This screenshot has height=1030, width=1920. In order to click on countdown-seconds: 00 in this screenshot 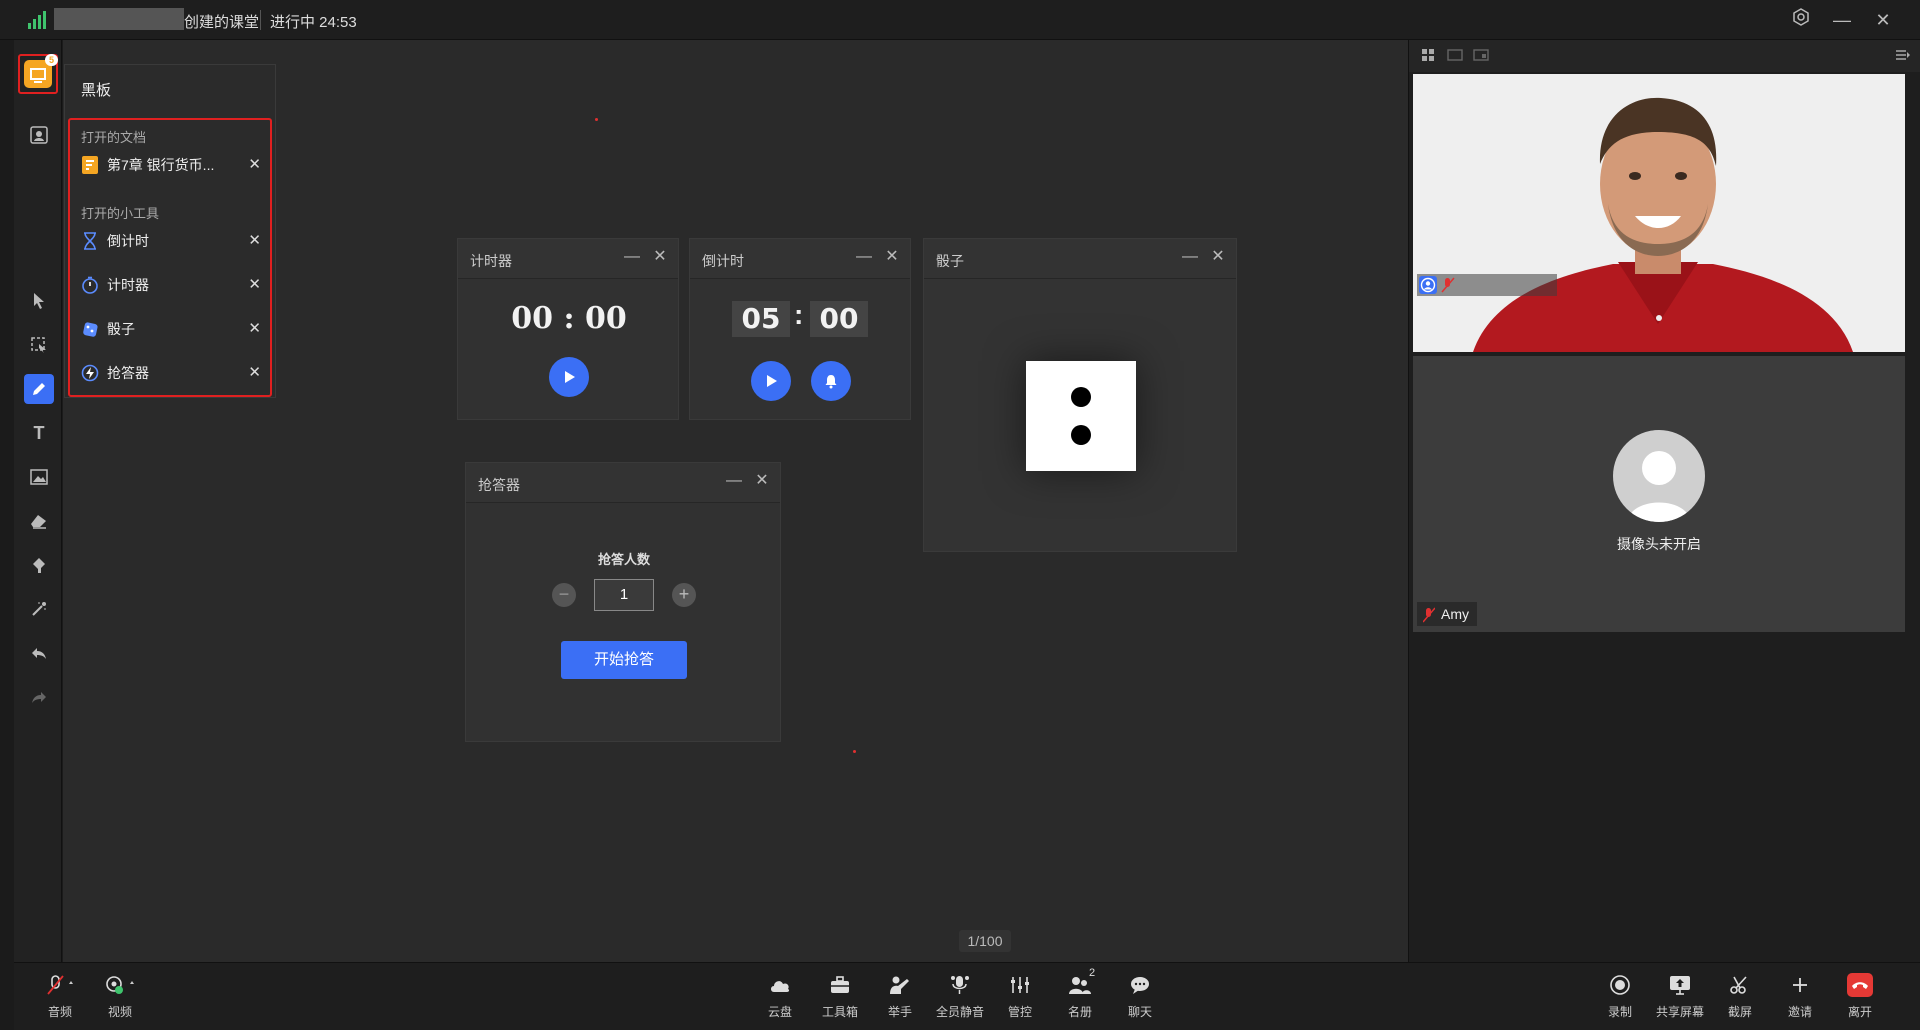, I will do `click(839, 319)`.